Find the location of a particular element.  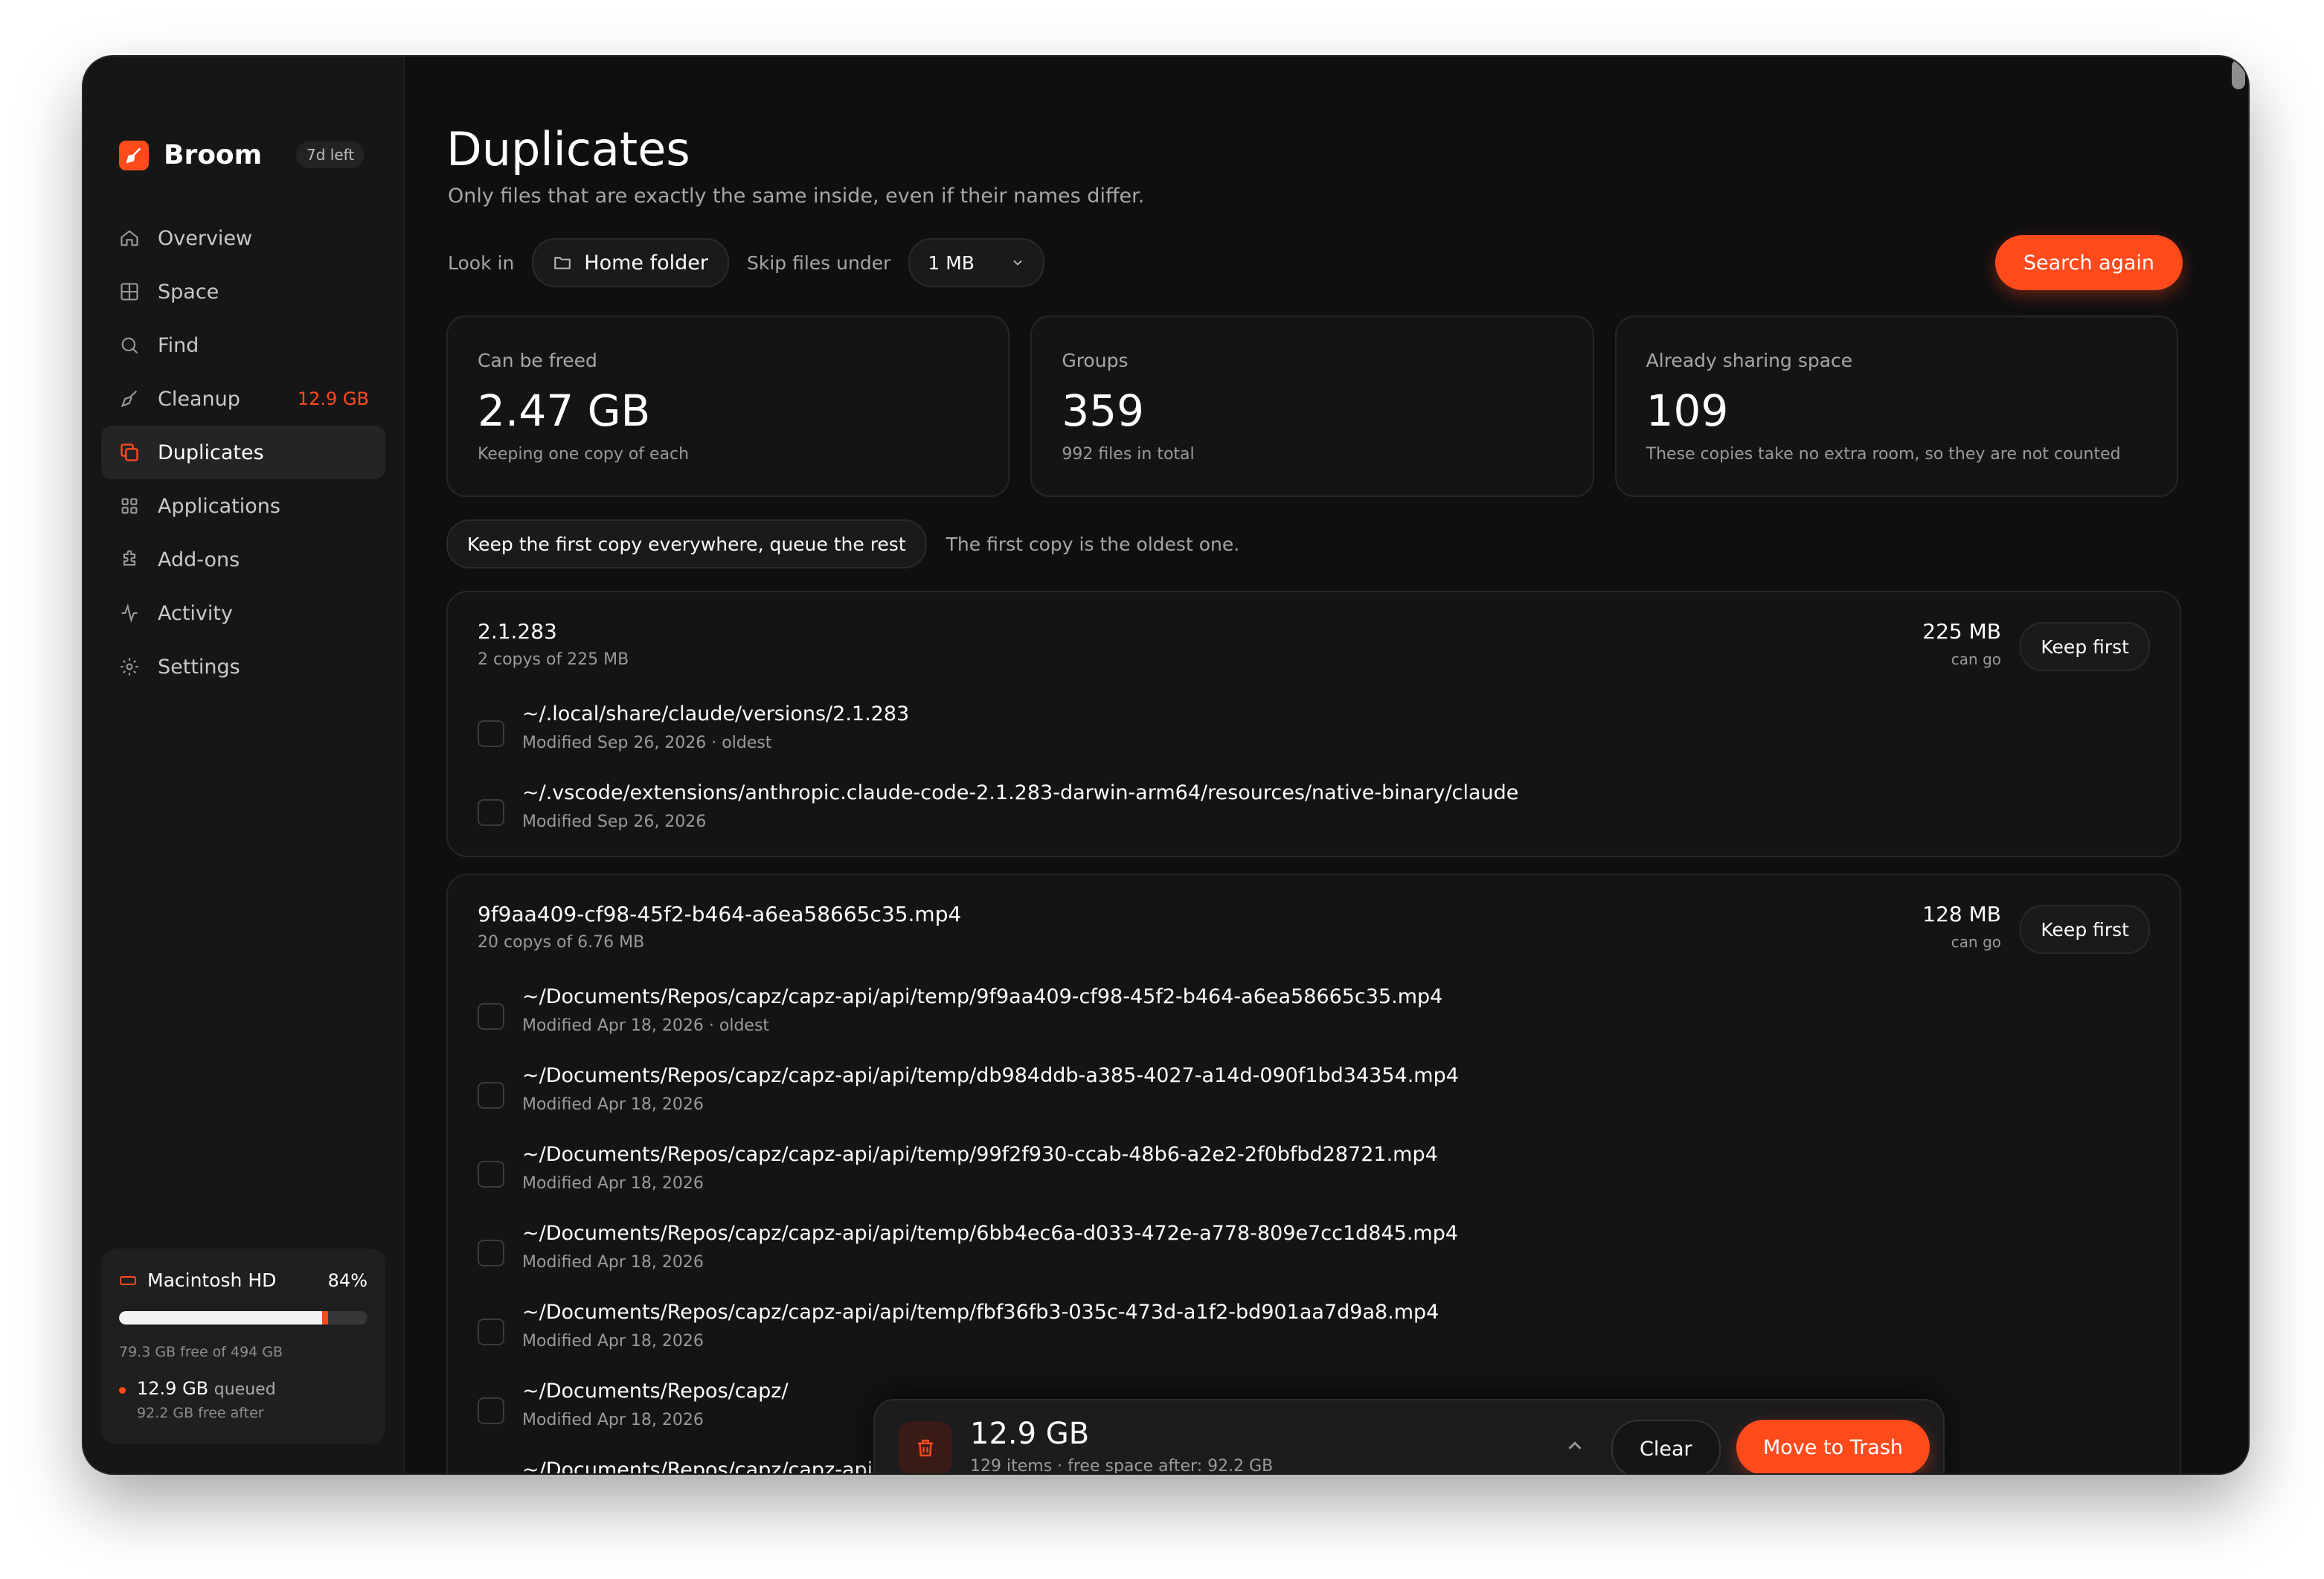

stat-label: Groups is located at coordinates (1095, 360).